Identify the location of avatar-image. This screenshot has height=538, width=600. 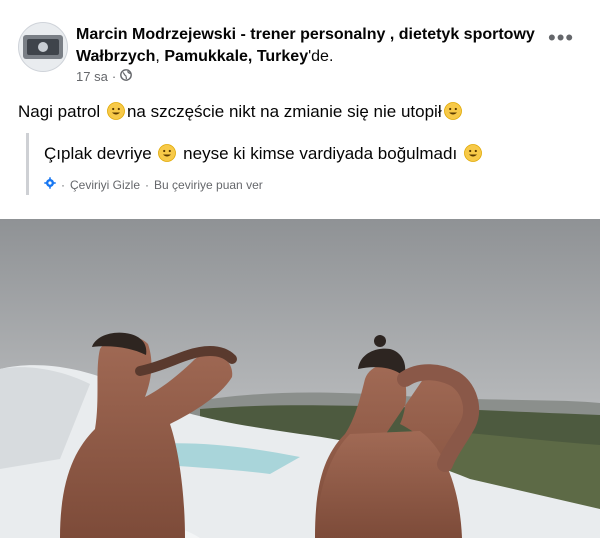
(43, 47).